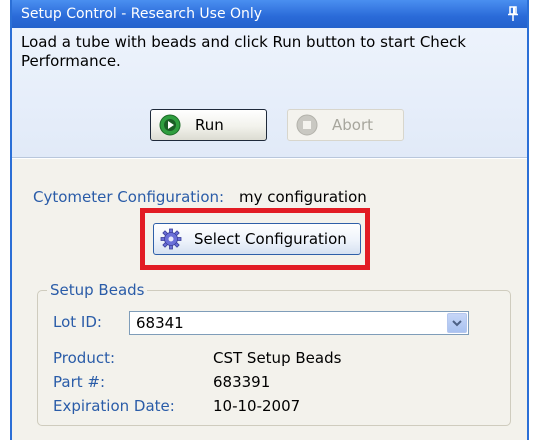 The image size is (535, 440). I want to click on lot-id-dropdown: 68341, so click(299, 323).